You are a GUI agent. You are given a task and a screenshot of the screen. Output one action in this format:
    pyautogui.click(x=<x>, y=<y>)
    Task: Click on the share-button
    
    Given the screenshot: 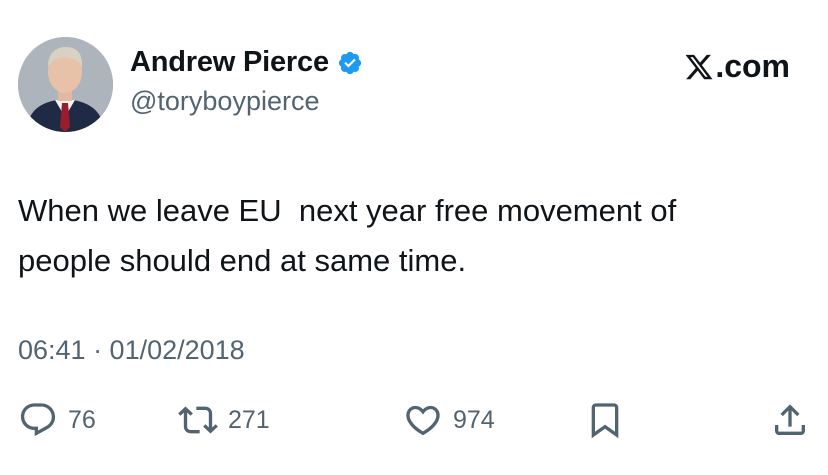 What is the action you would take?
    pyautogui.click(x=790, y=420)
    